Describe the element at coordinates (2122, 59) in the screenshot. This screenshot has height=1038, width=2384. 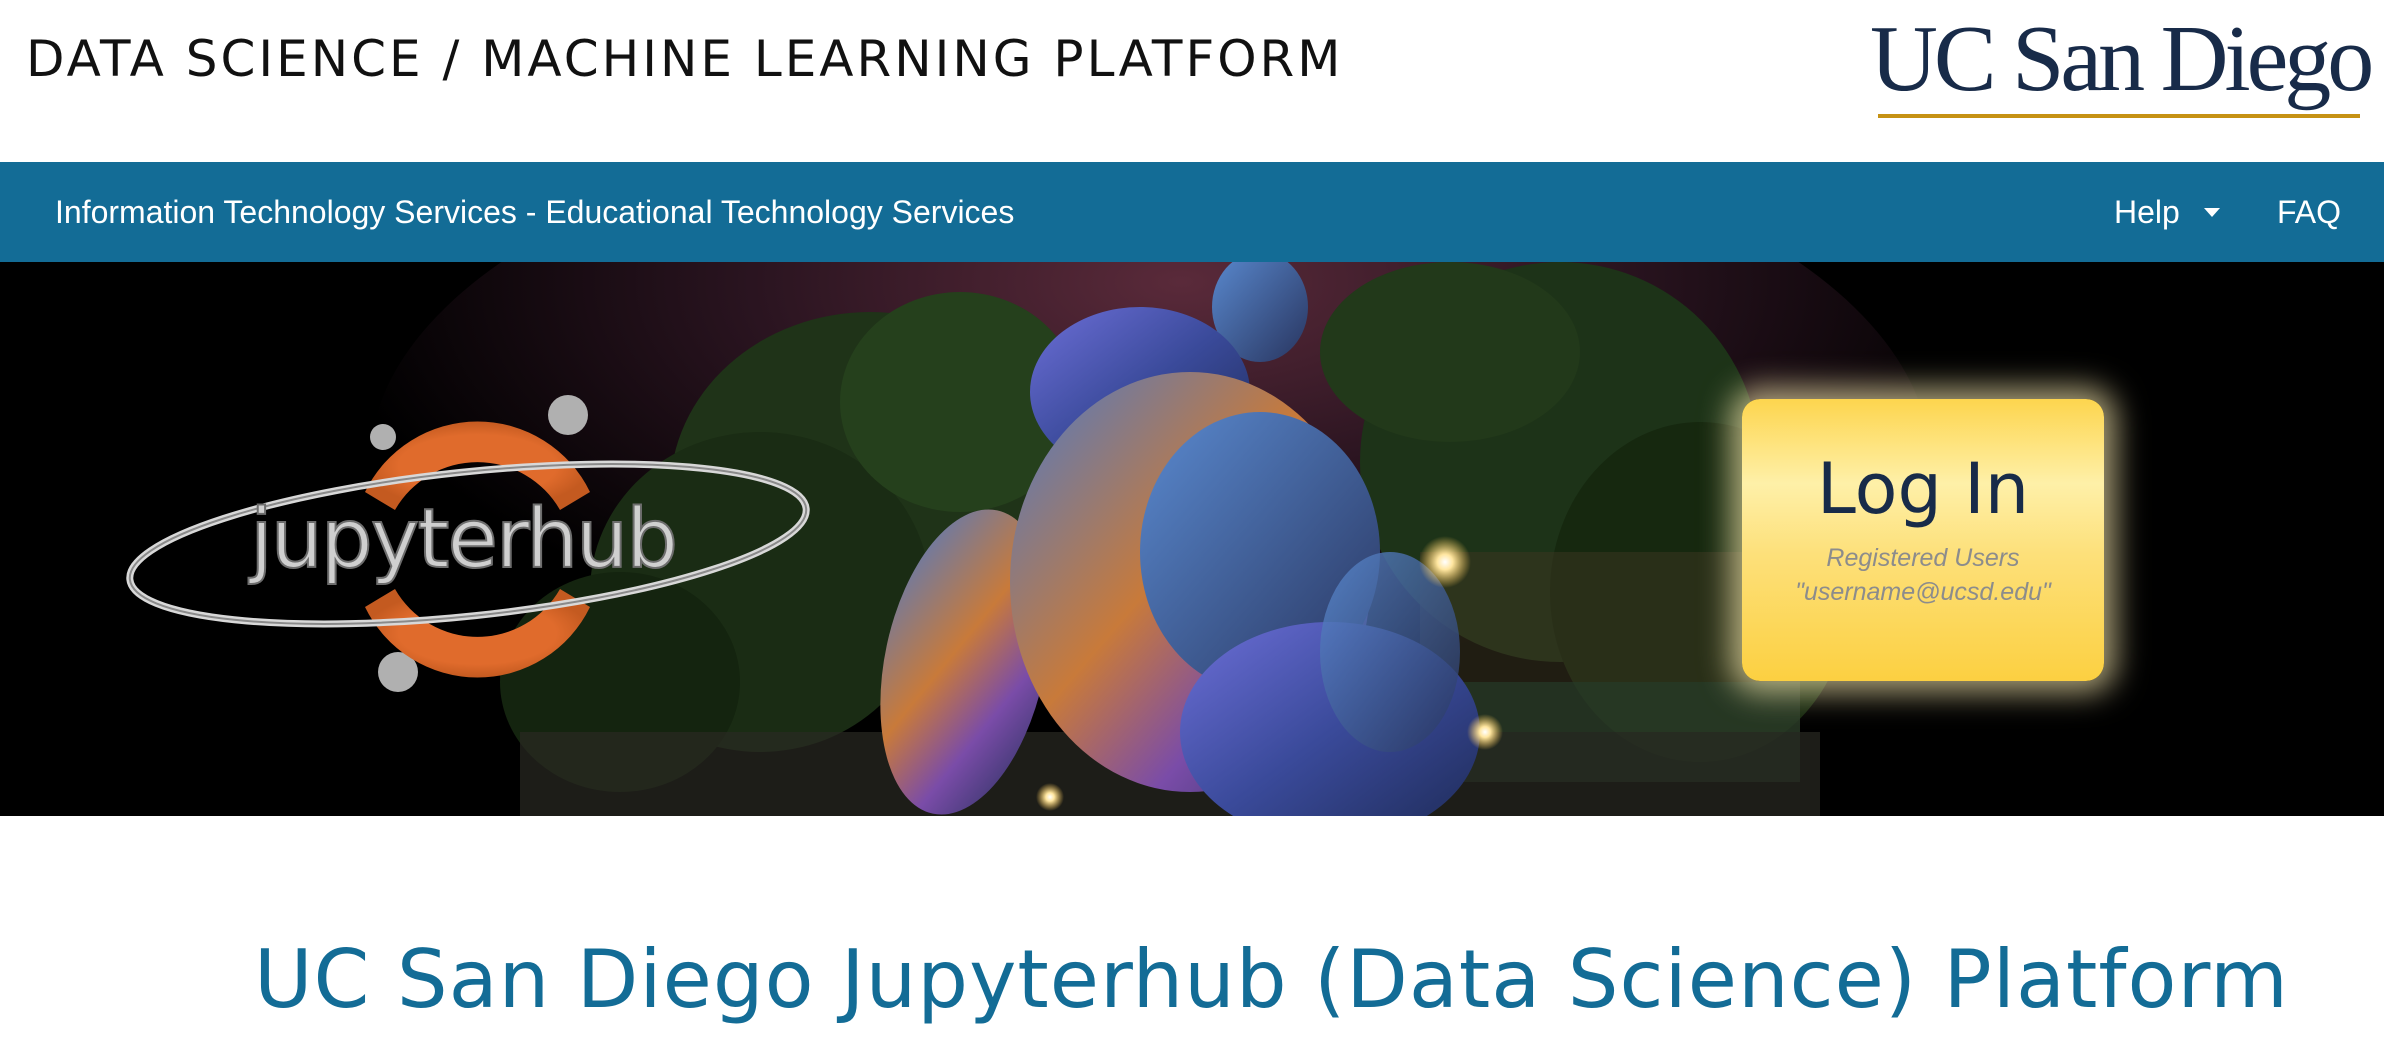
I see `ucsd-logo-text: UC San Diego` at that location.